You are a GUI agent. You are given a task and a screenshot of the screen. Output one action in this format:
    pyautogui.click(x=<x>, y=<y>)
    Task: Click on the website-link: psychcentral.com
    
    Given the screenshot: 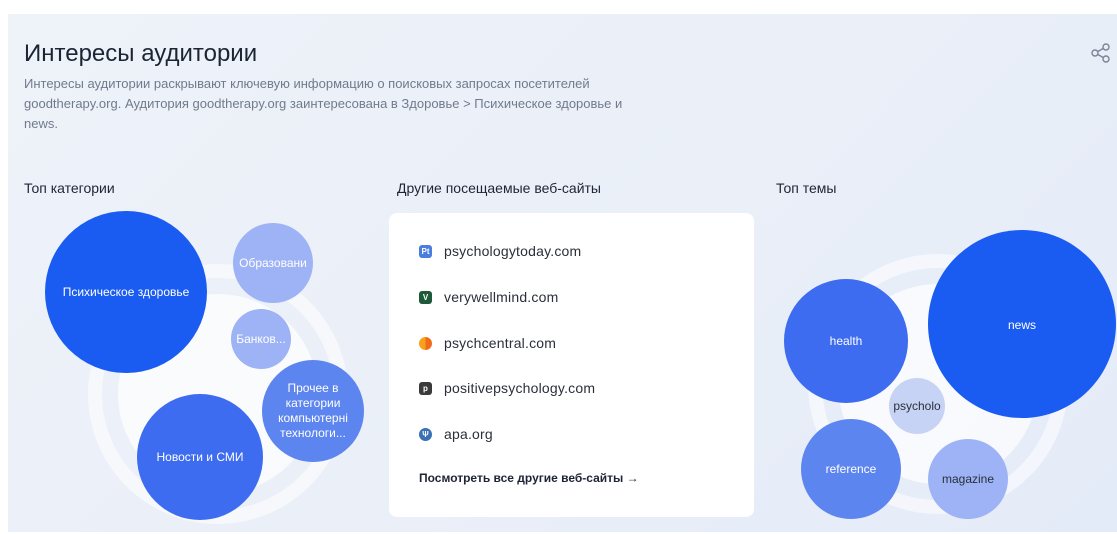 What is the action you would take?
    pyautogui.click(x=487, y=343)
    